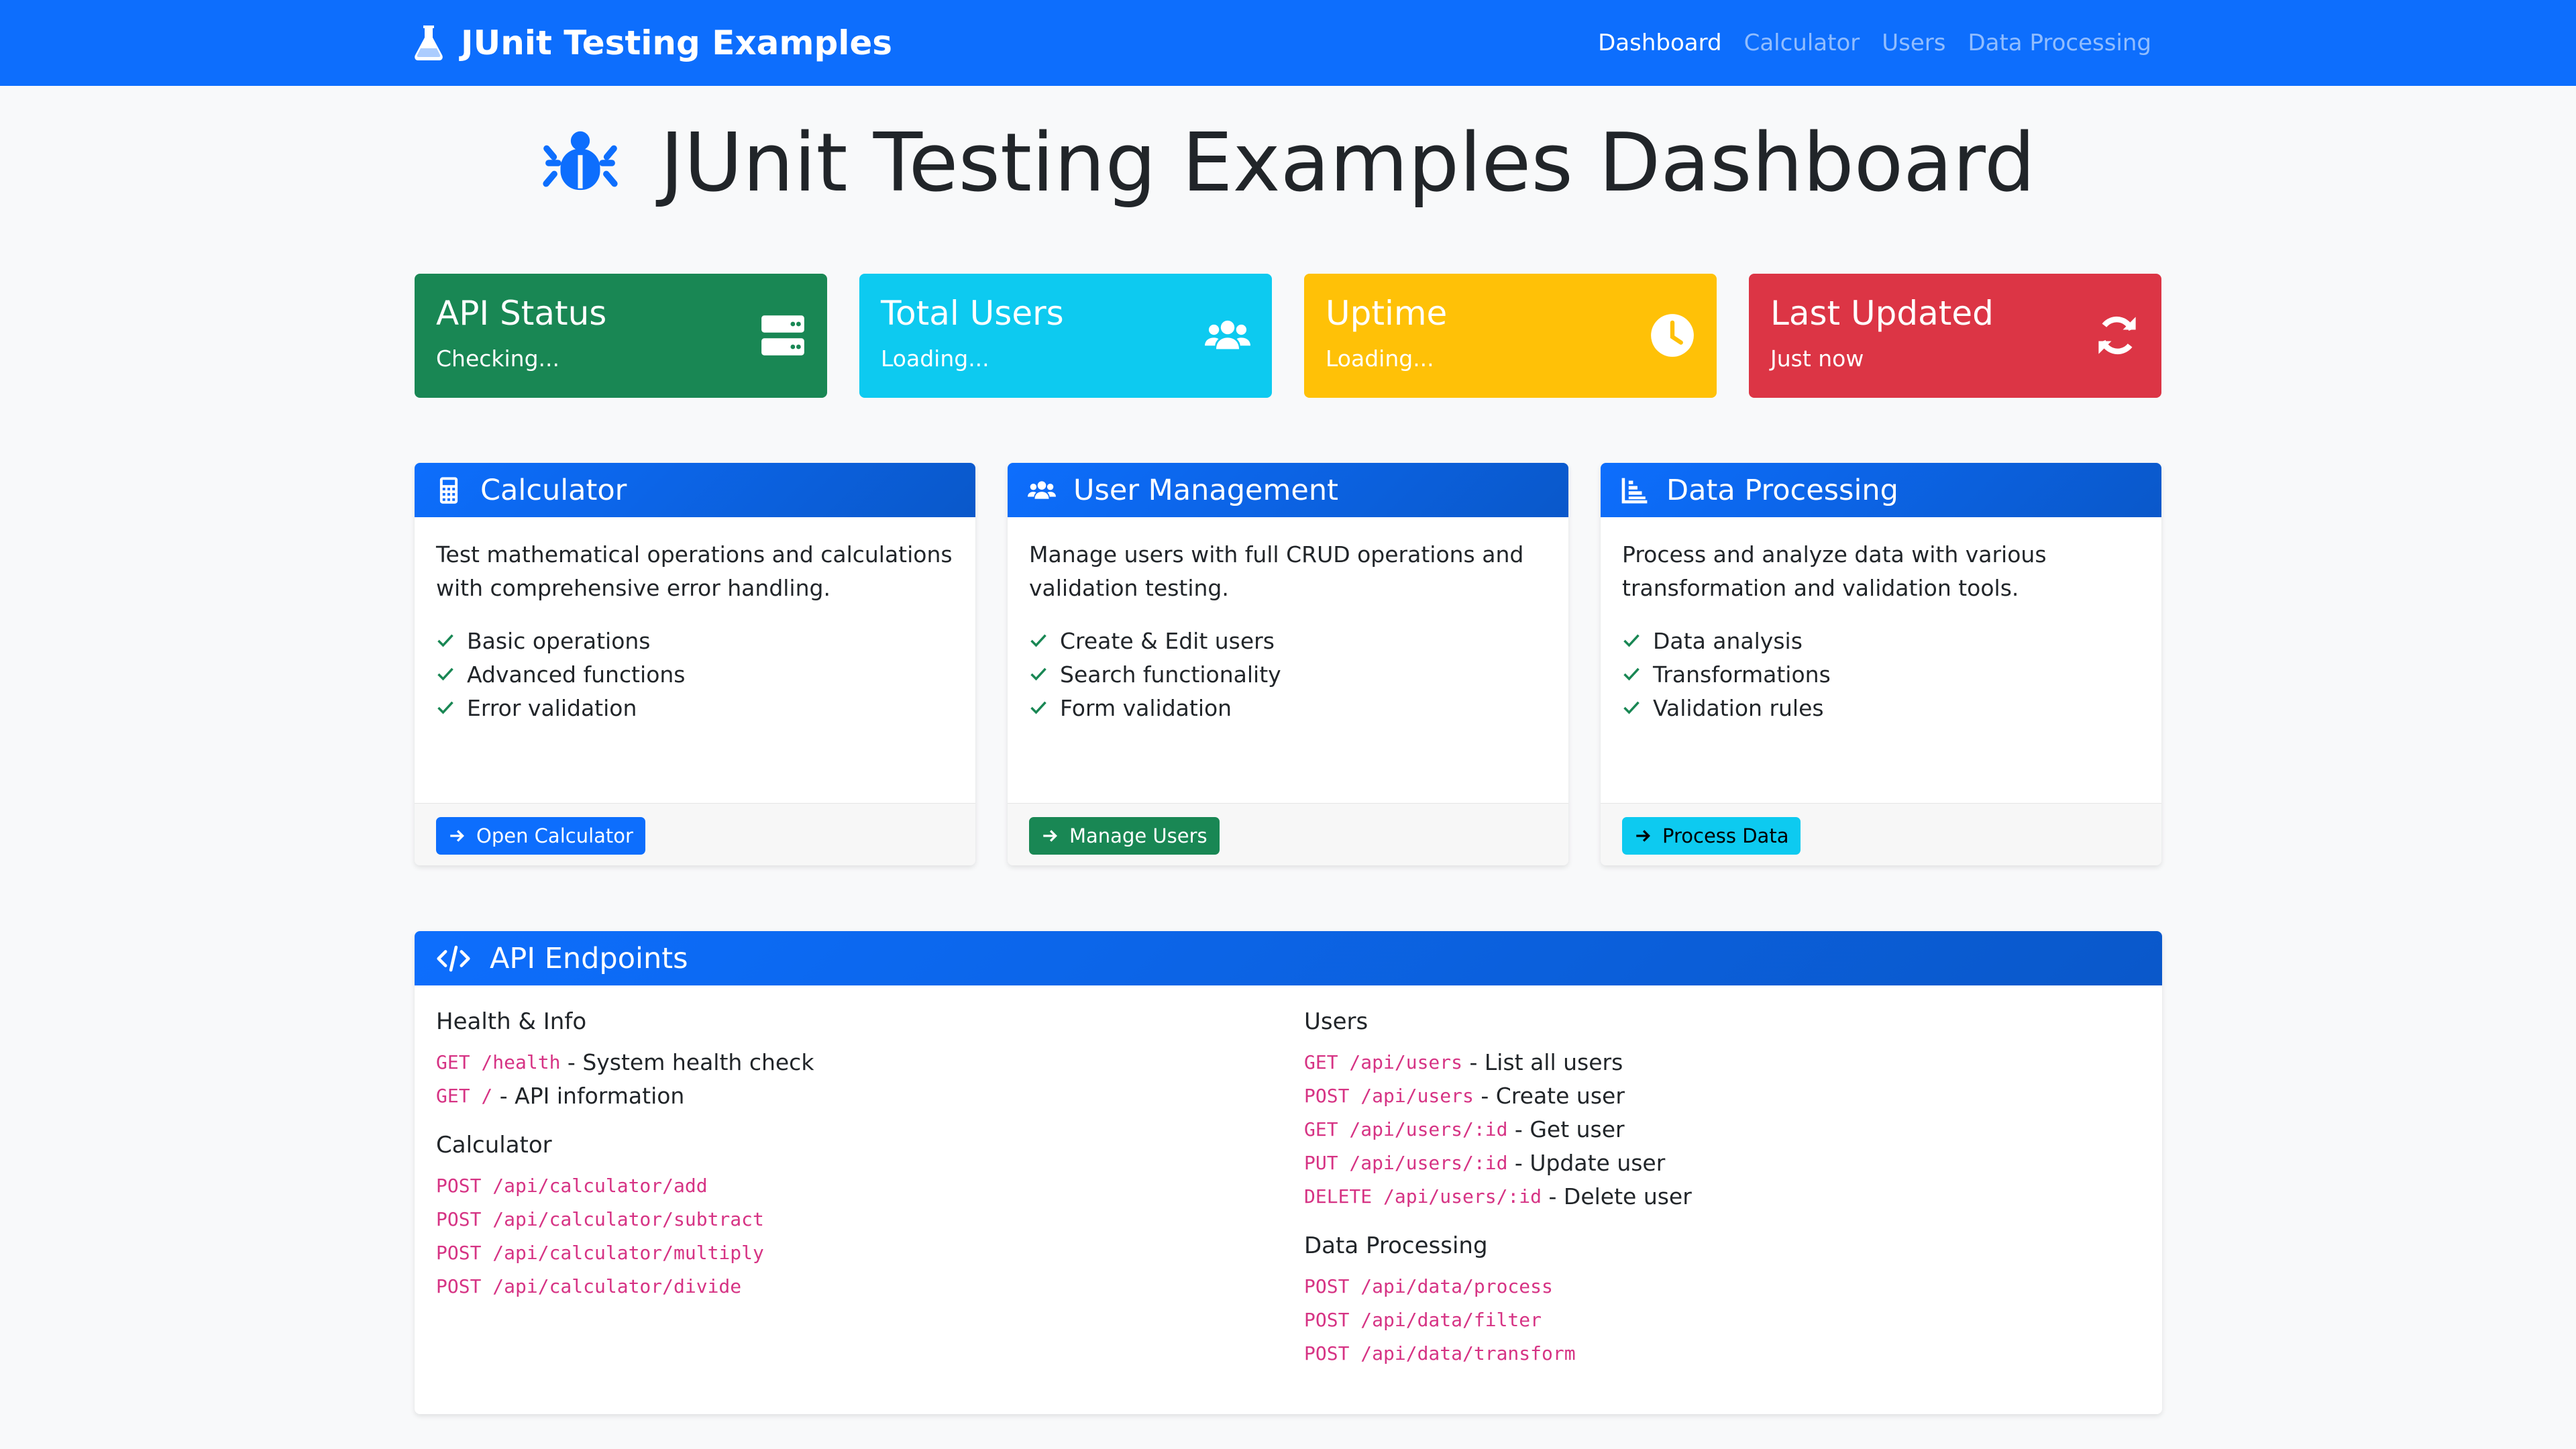 This screenshot has width=2576, height=1449. I want to click on feature-item: Search functionality, so click(1155, 674).